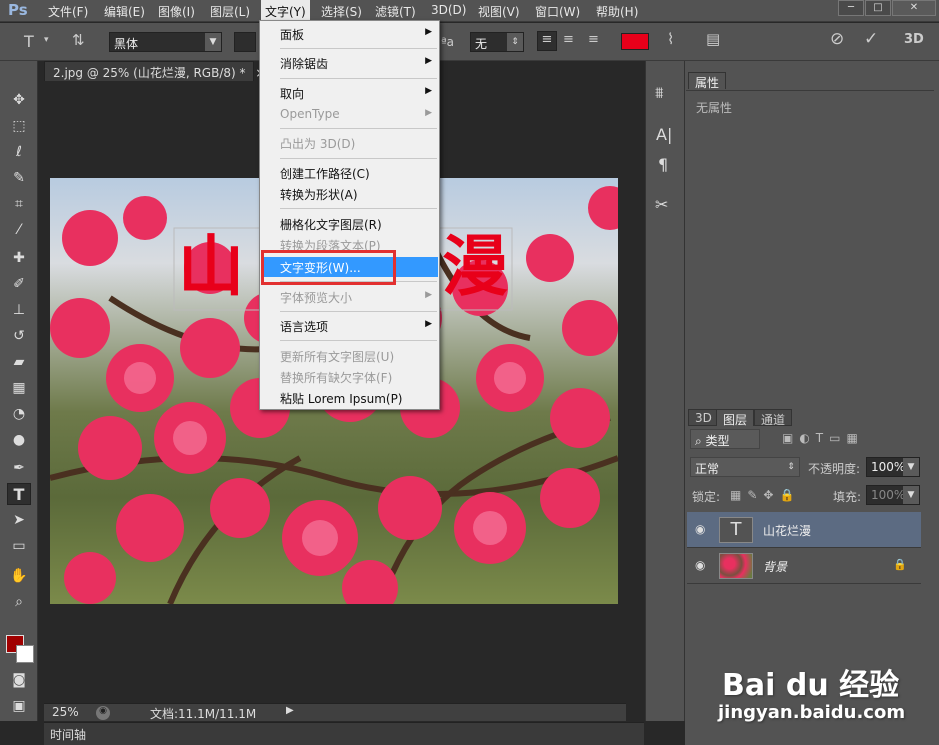 The width and height of the screenshot is (939, 745). What do you see at coordinates (349, 34) in the screenshot?
I see `menu-item-panel: 面板 ▶` at bounding box center [349, 34].